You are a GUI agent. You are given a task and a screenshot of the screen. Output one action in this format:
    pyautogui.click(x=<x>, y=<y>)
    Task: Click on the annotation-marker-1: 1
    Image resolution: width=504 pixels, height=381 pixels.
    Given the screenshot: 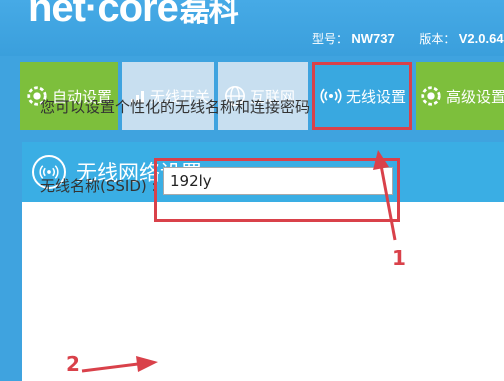 What is the action you would take?
    pyautogui.click(x=399, y=258)
    